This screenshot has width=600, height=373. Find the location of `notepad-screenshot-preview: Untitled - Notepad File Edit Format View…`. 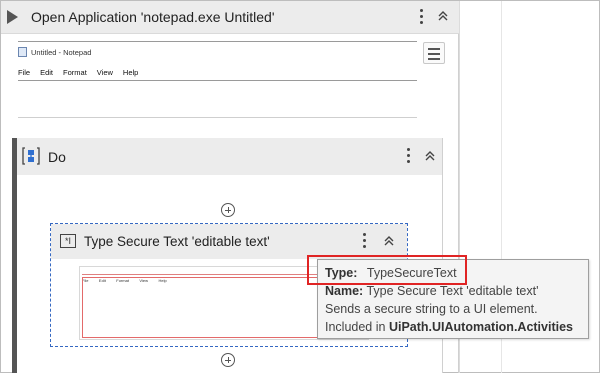

notepad-screenshot-preview: Untitled - Notepad File Edit Format View… is located at coordinates (217, 62).